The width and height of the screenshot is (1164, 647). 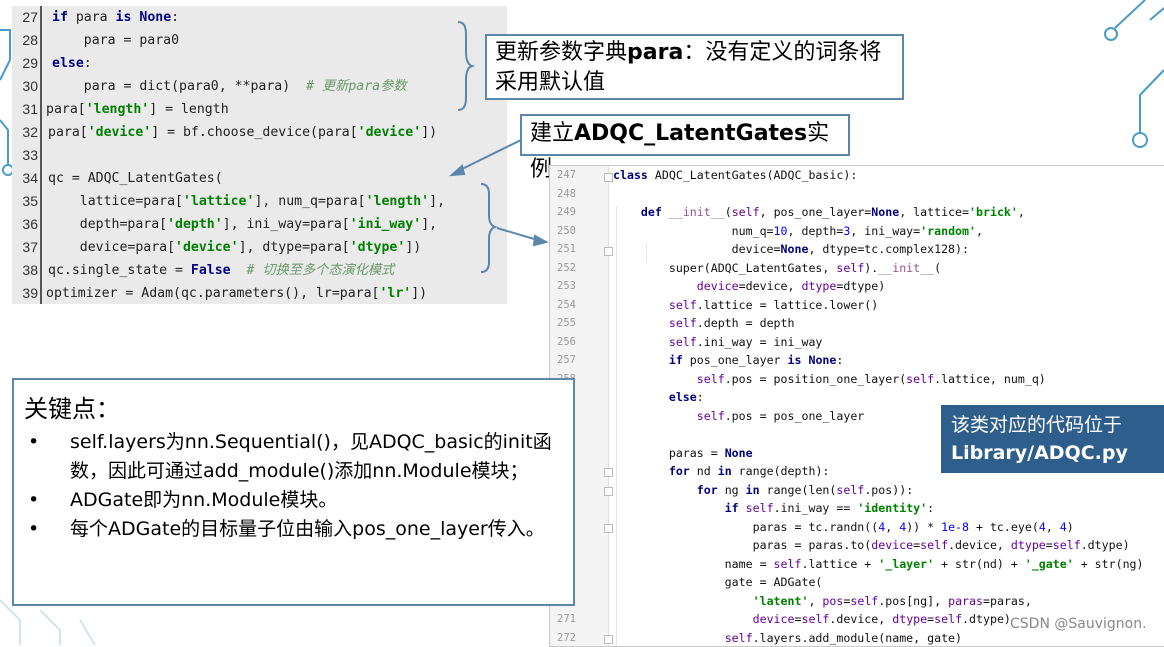 What do you see at coordinates (857, 360) in the screenshot?
I see `code-line: 257 if pos_one_layer is None:` at bounding box center [857, 360].